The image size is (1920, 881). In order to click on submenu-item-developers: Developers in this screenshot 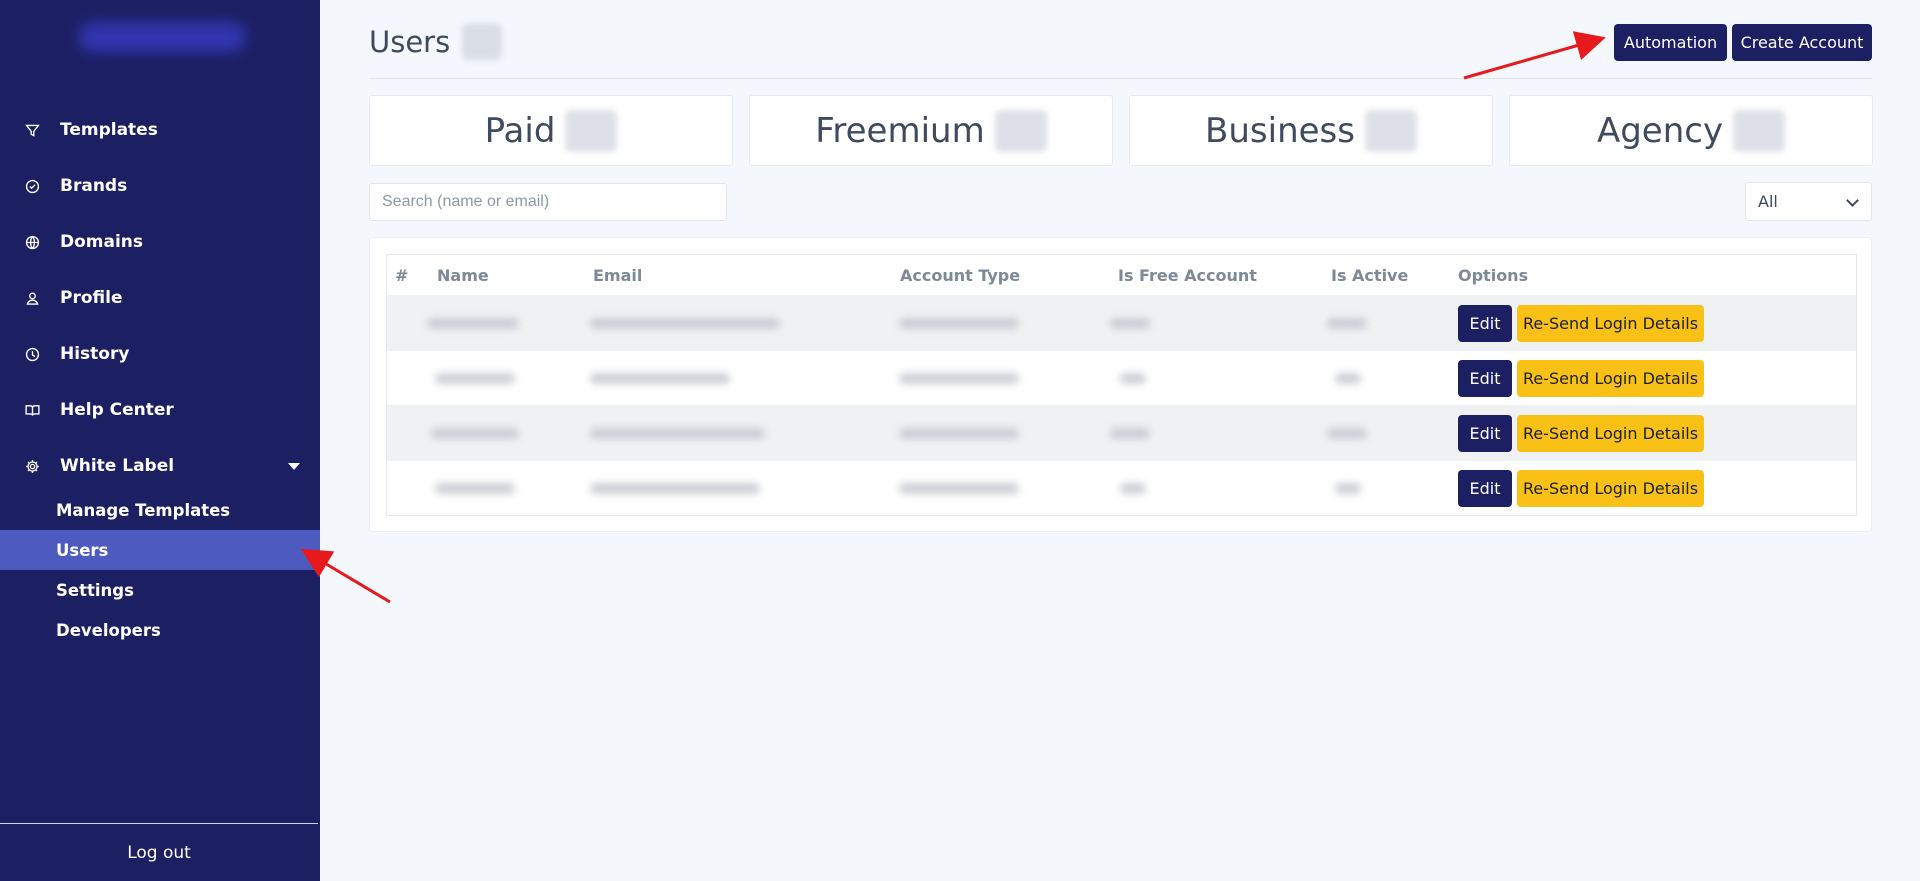, I will do `click(160, 630)`.